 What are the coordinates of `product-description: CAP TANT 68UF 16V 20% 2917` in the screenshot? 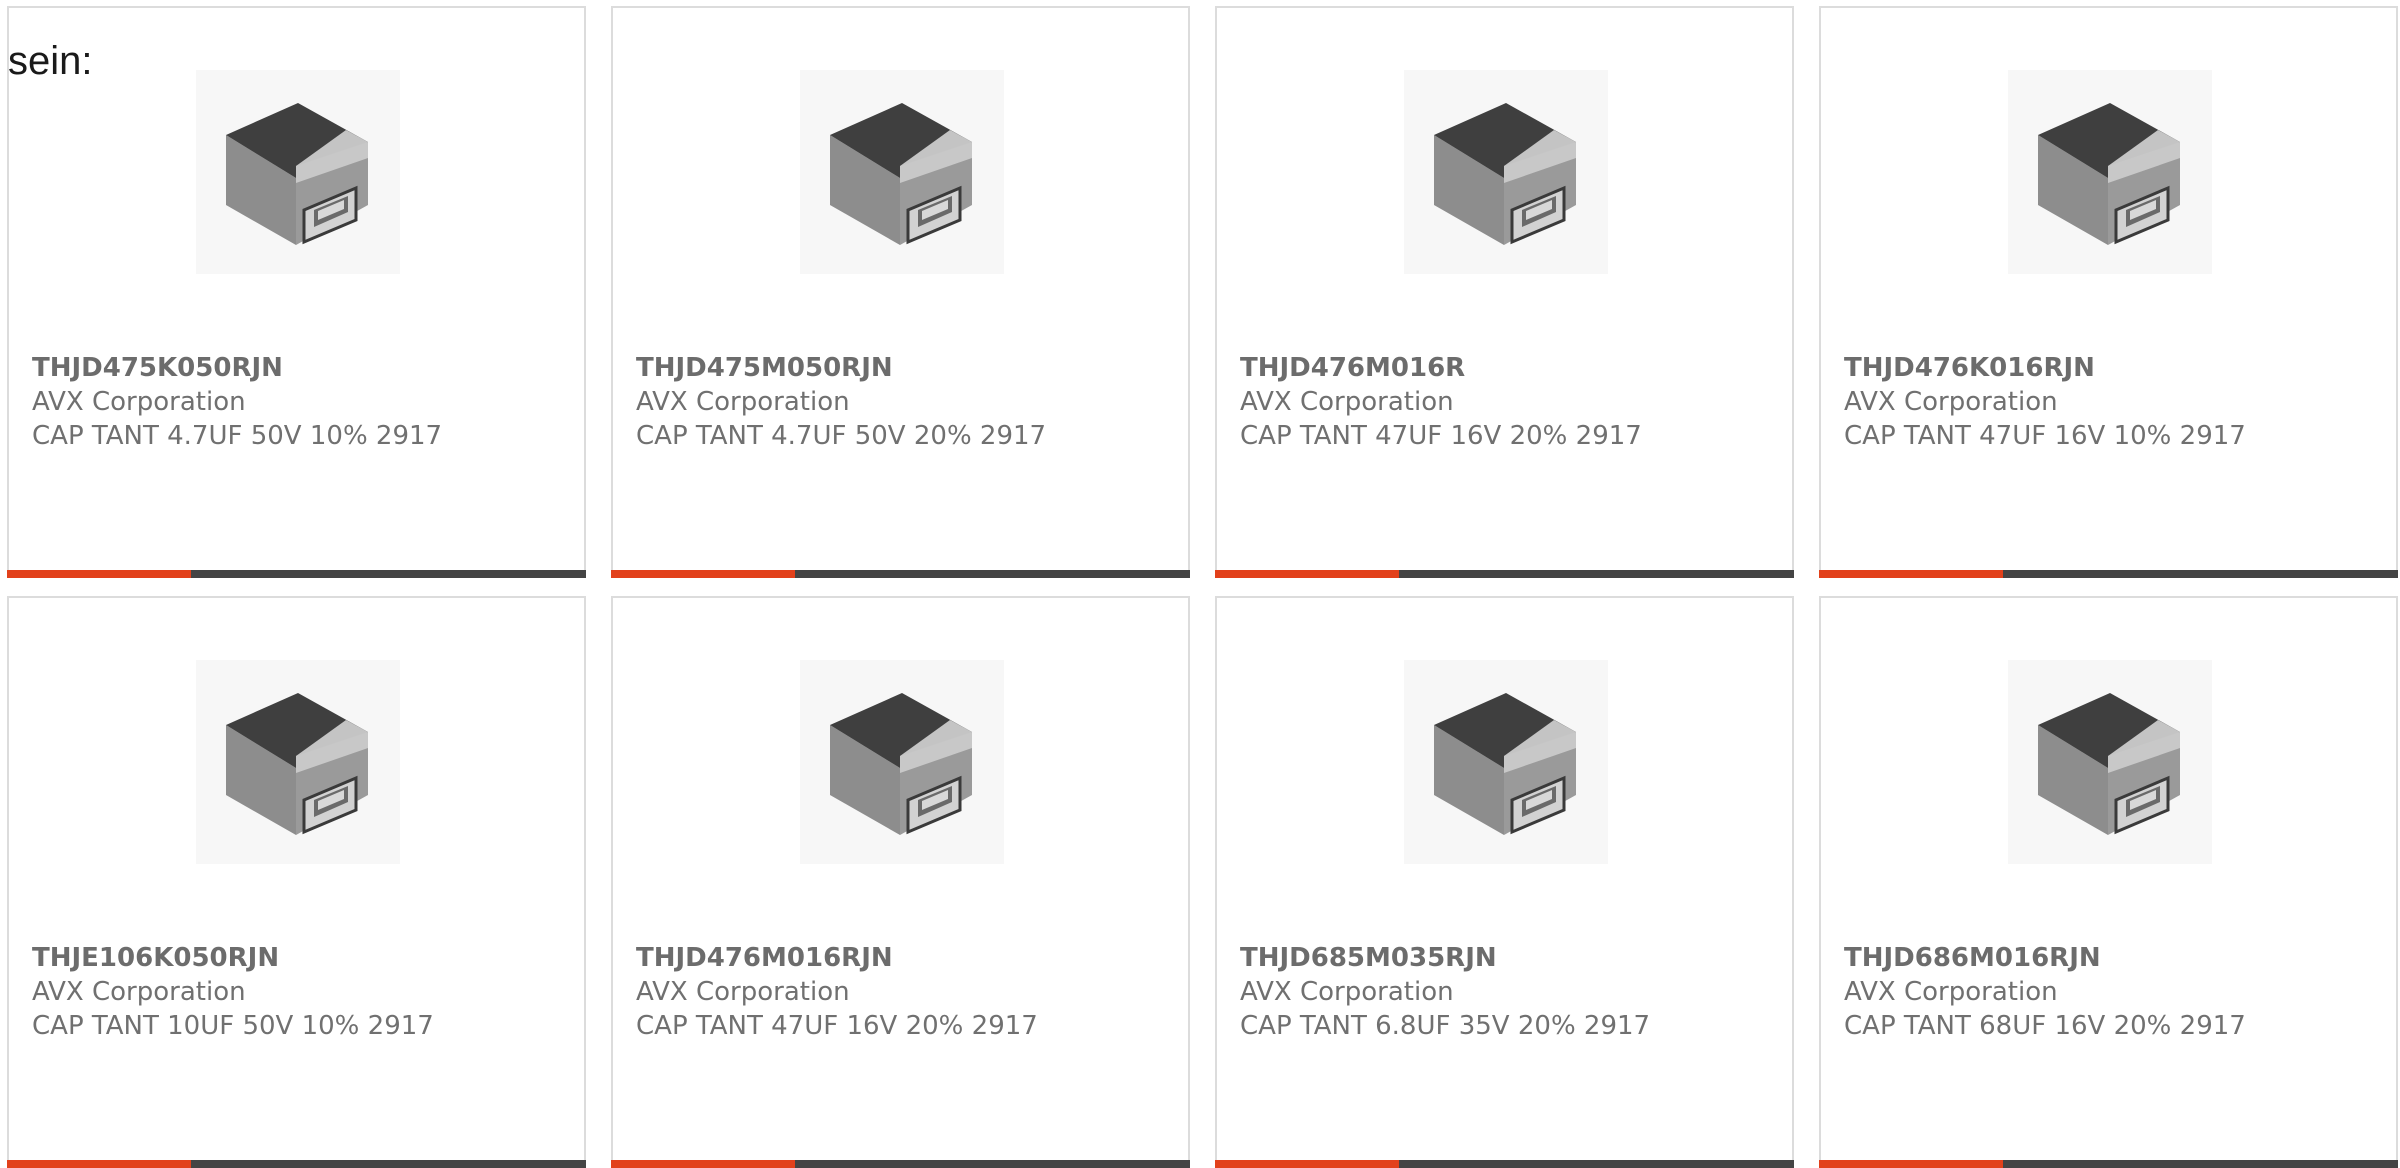 It's located at (2045, 1026).